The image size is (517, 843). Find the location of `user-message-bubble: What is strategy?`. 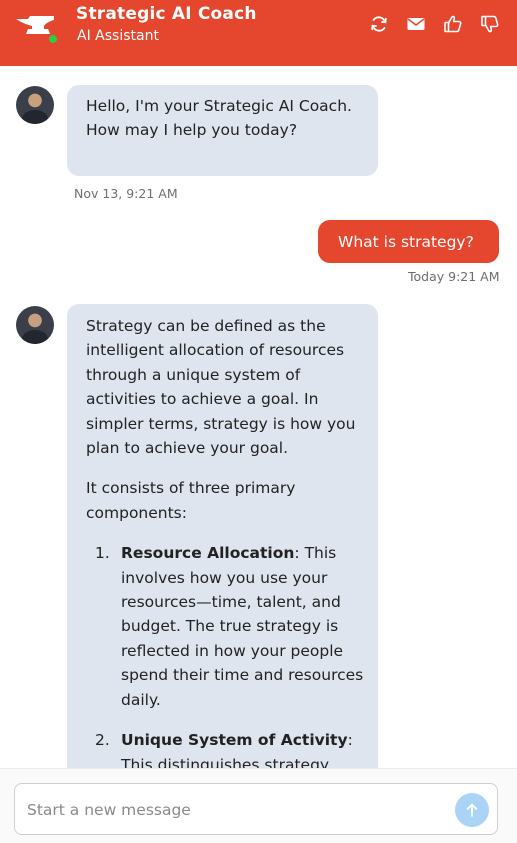

user-message-bubble: What is strategy? is located at coordinates (408, 241).